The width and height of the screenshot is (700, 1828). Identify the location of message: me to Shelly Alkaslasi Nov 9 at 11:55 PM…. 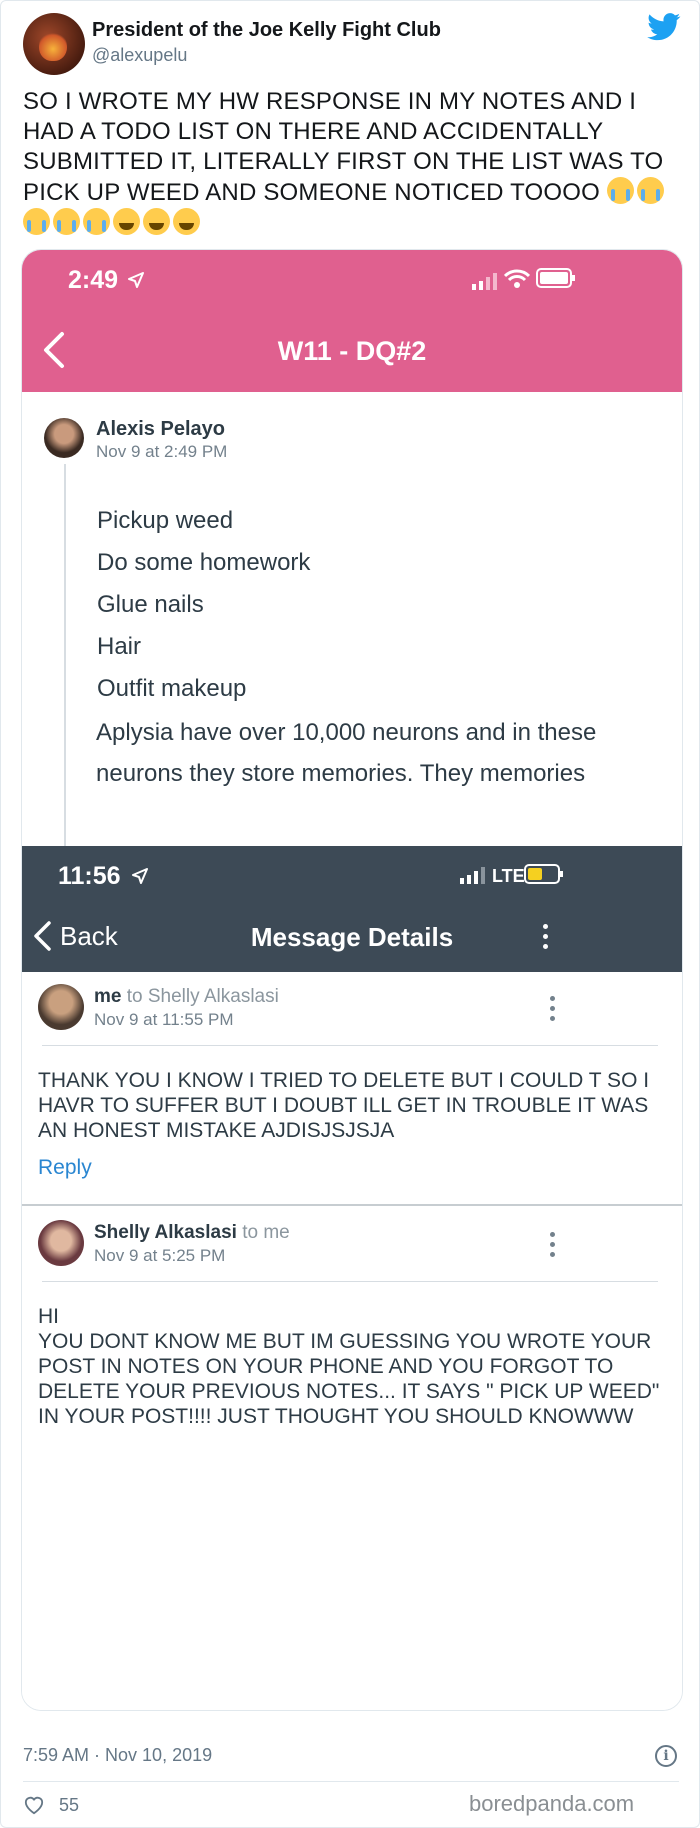
(352, 1091).